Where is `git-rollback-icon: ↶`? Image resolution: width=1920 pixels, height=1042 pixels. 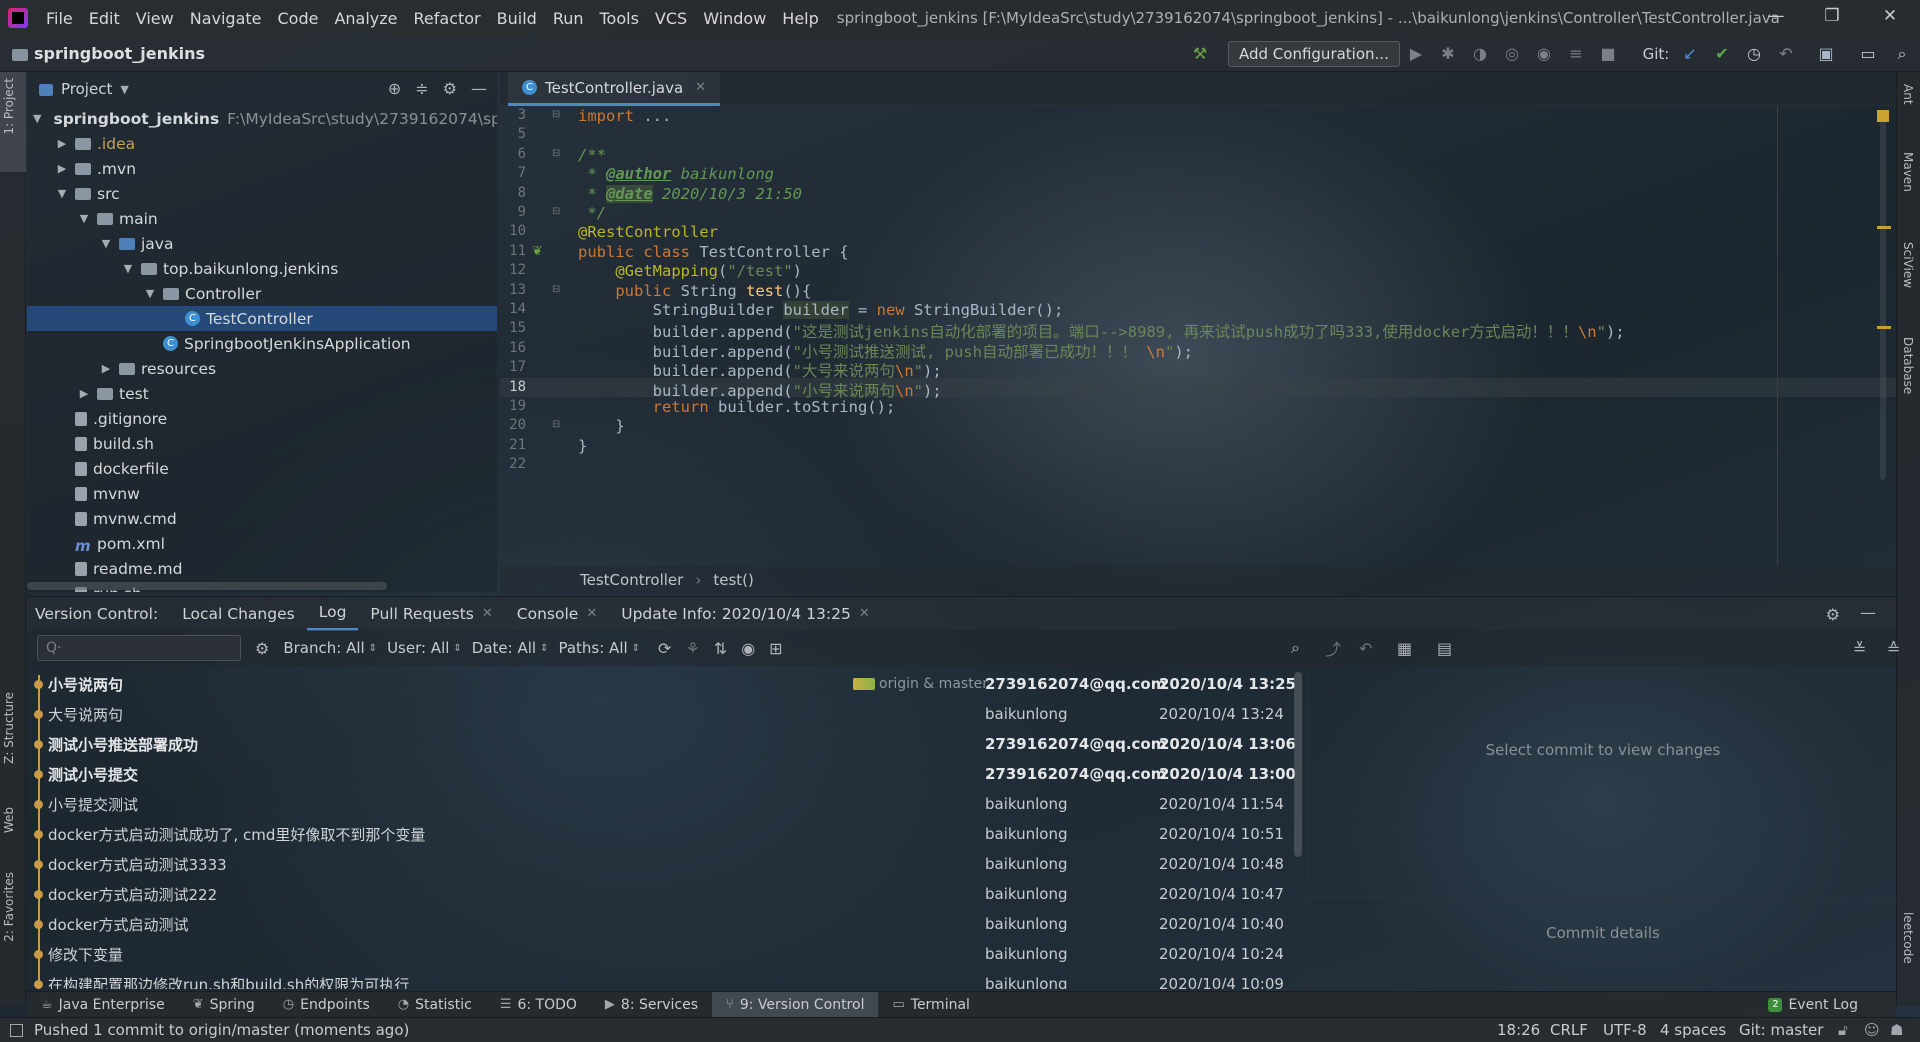
git-rollback-icon: ↶ is located at coordinates (1786, 54).